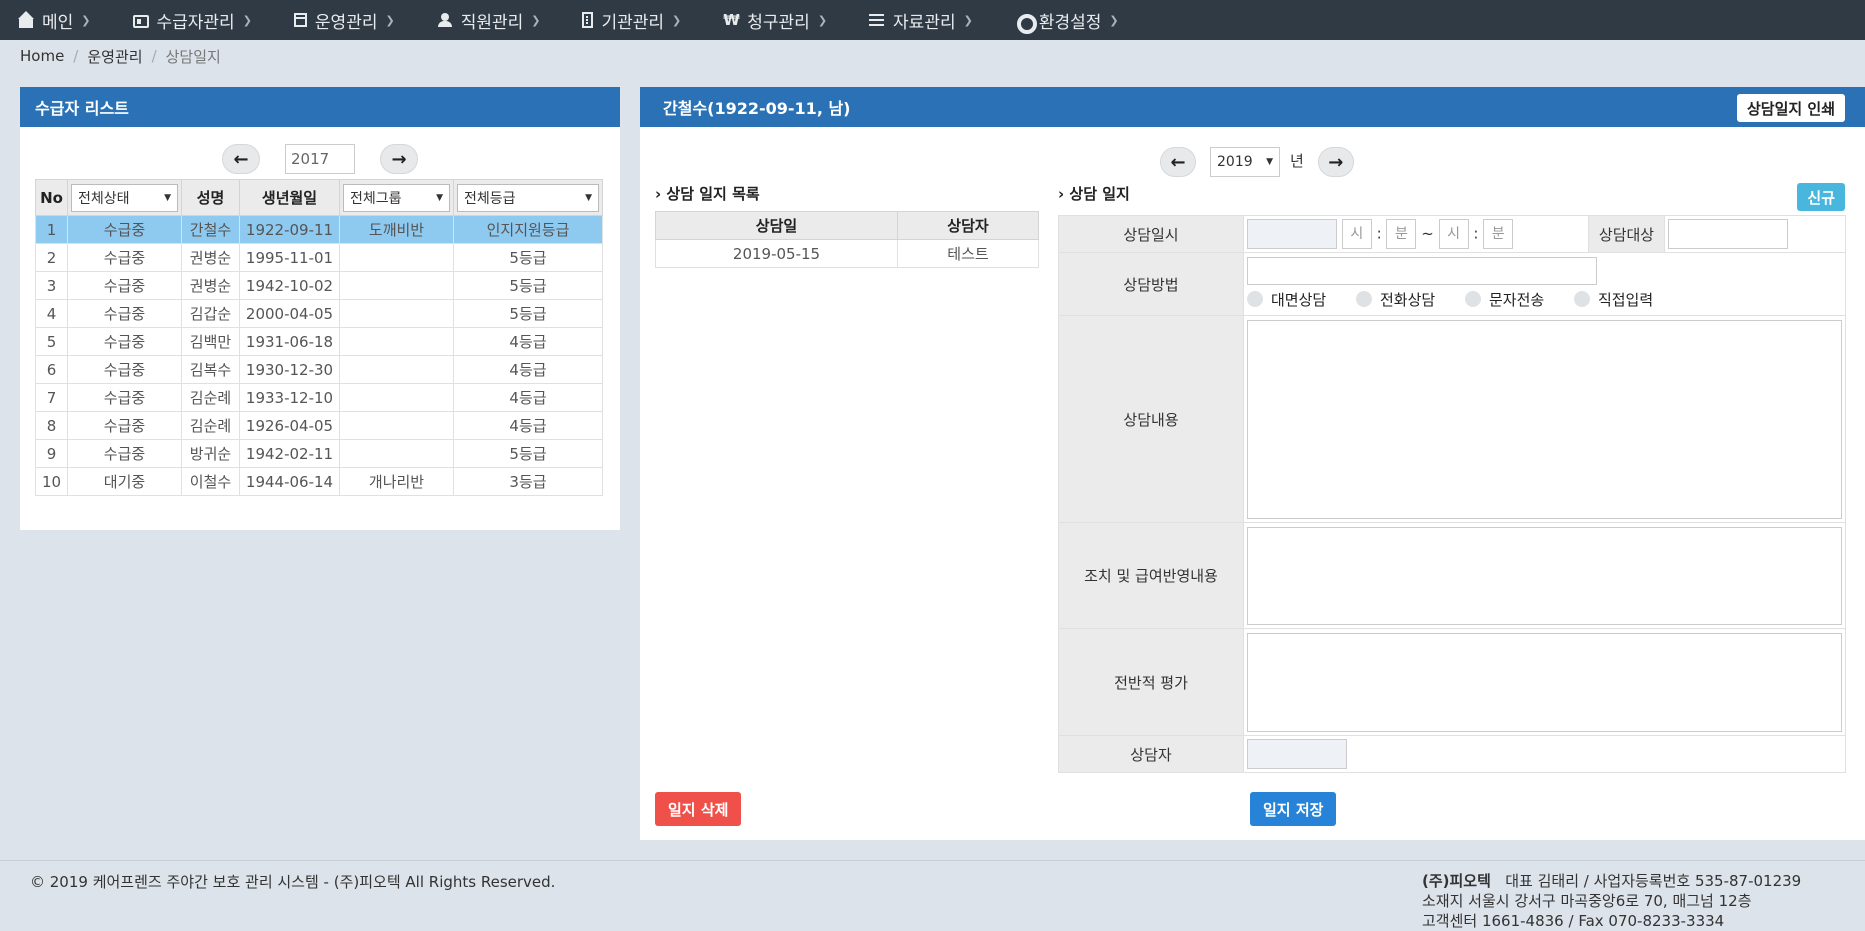 This screenshot has height=931, width=1865. I want to click on delete-log-button: 일지 삭제, so click(698, 809).